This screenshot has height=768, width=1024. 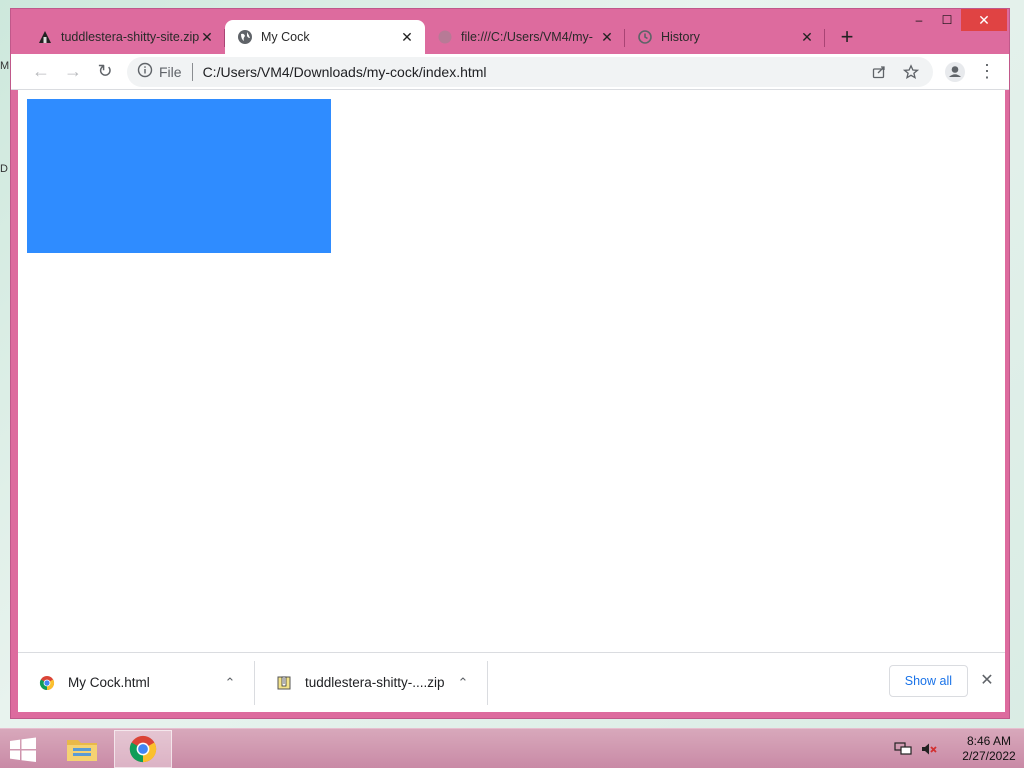 I want to click on tab-separator, so click(x=824, y=38).